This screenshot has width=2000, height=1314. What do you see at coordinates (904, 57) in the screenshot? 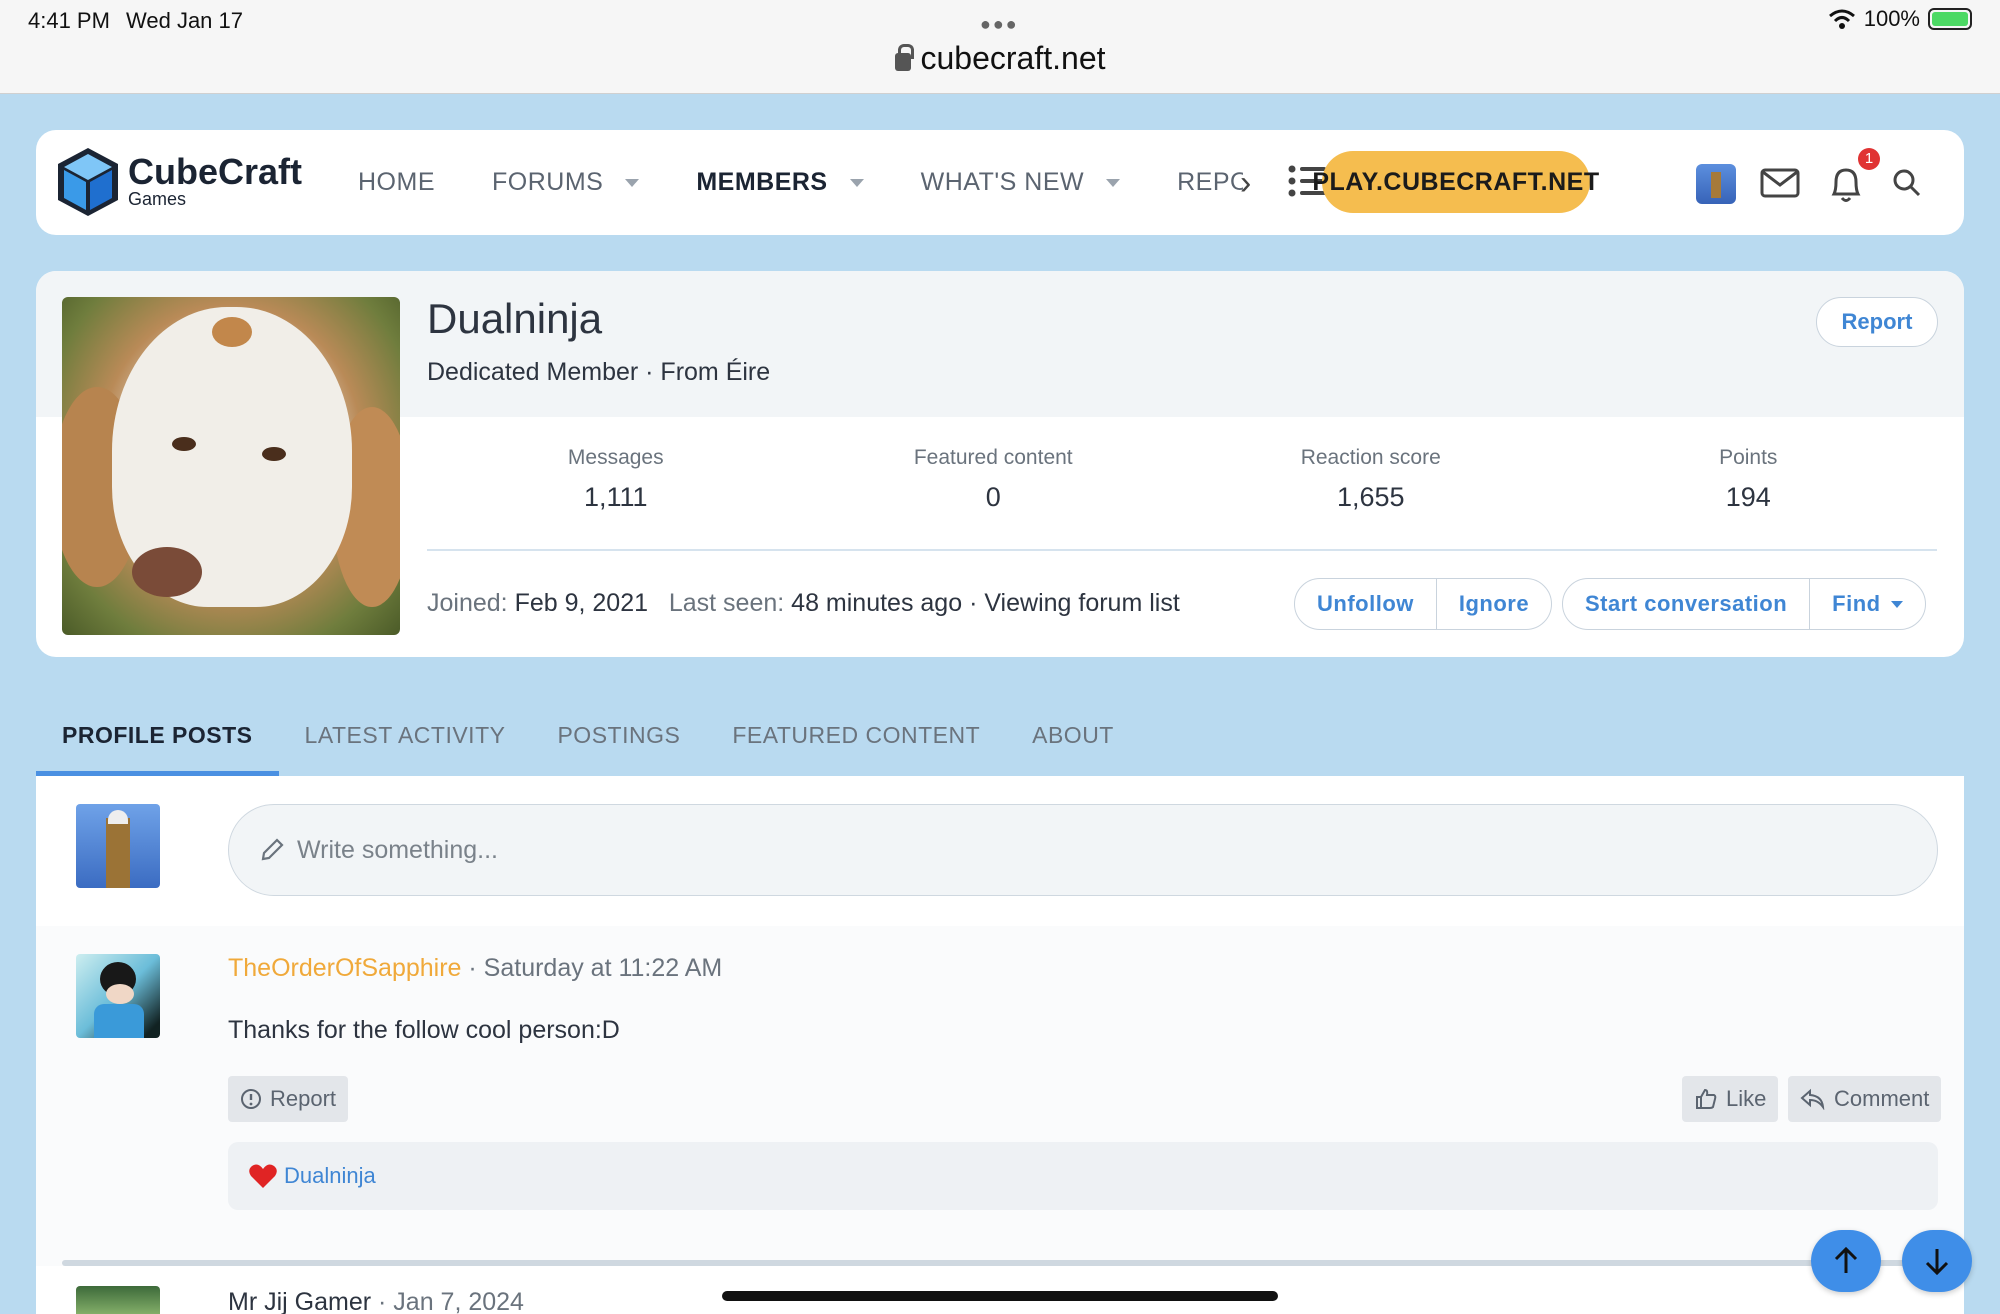
I see `lock-icon` at bounding box center [904, 57].